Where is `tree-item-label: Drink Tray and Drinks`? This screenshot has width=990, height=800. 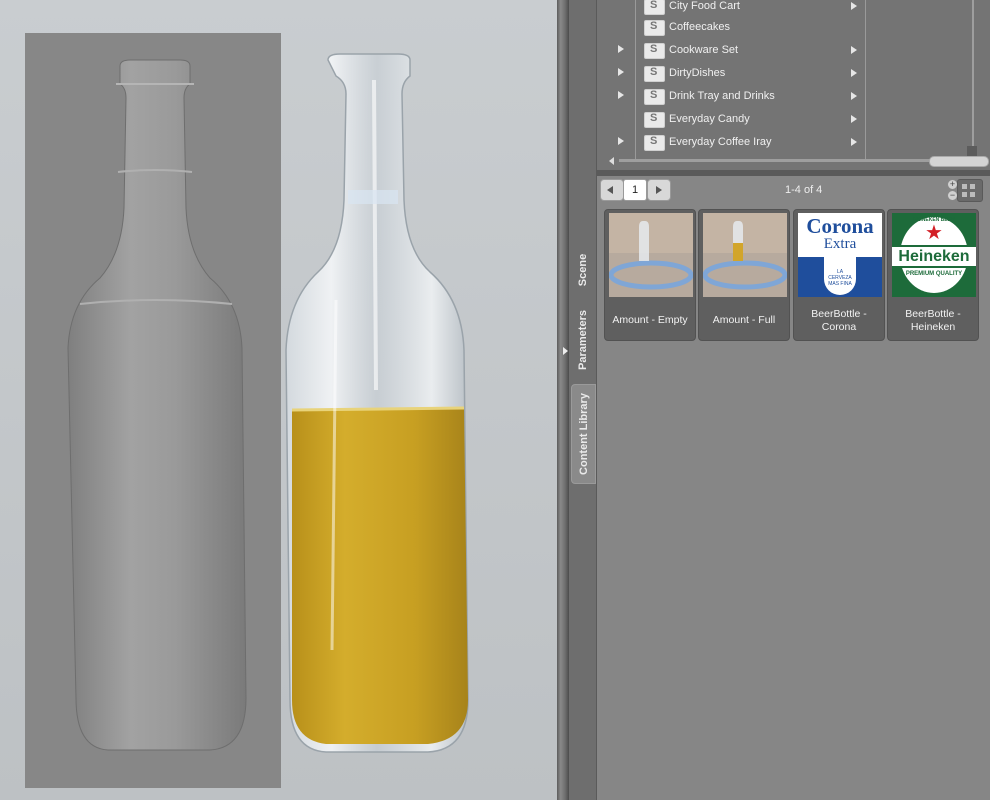
tree-item-label: Drink Tray and Drinks is located at coordinates (722, 96).